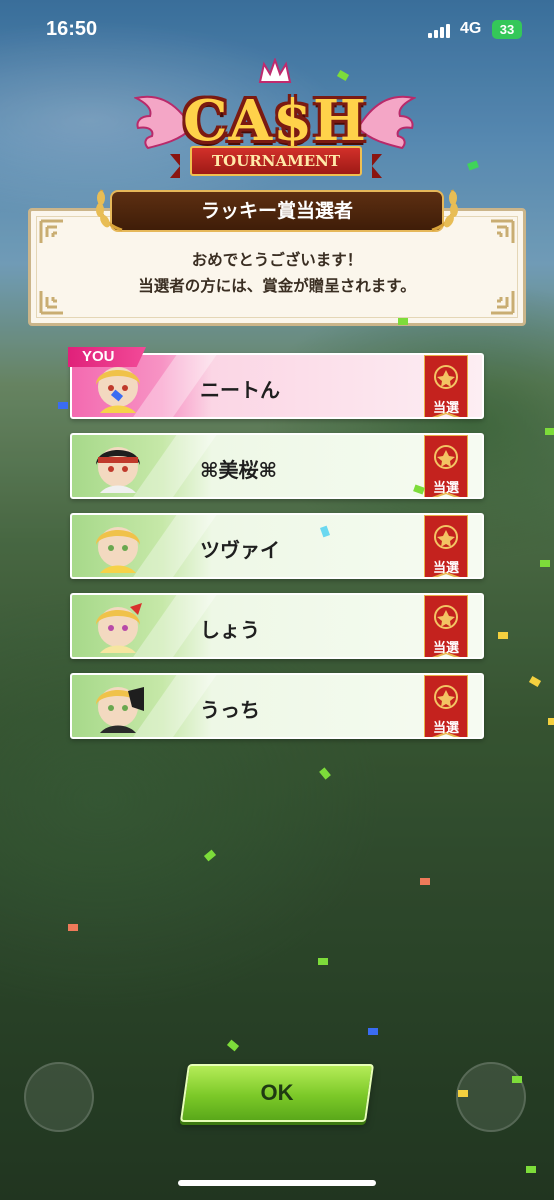  Describe the element at coordinates (277, 1183) in the screenshot. I see `home-indicator` at that location.